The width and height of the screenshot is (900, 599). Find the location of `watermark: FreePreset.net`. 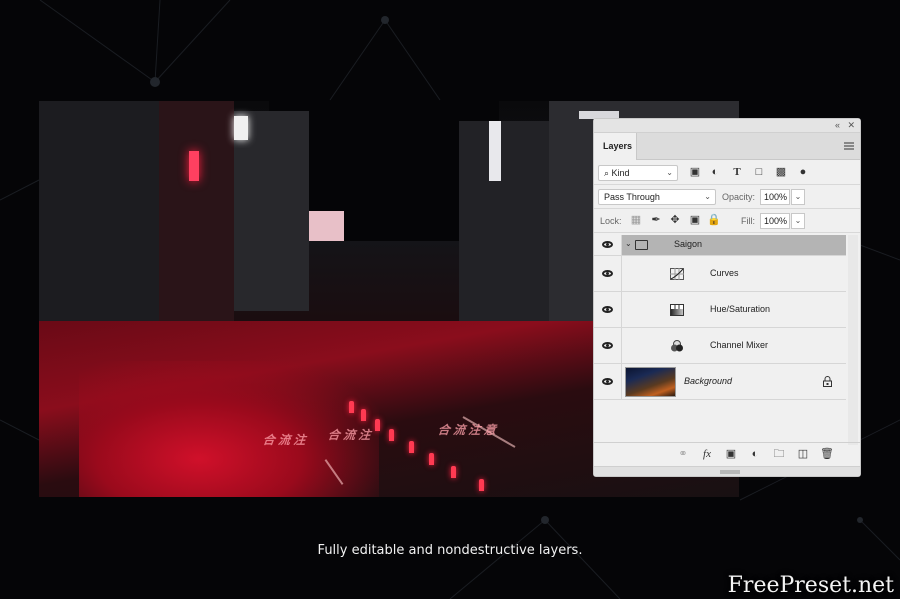

watermark: FreePreset.net is located at coordinates (810, 585).